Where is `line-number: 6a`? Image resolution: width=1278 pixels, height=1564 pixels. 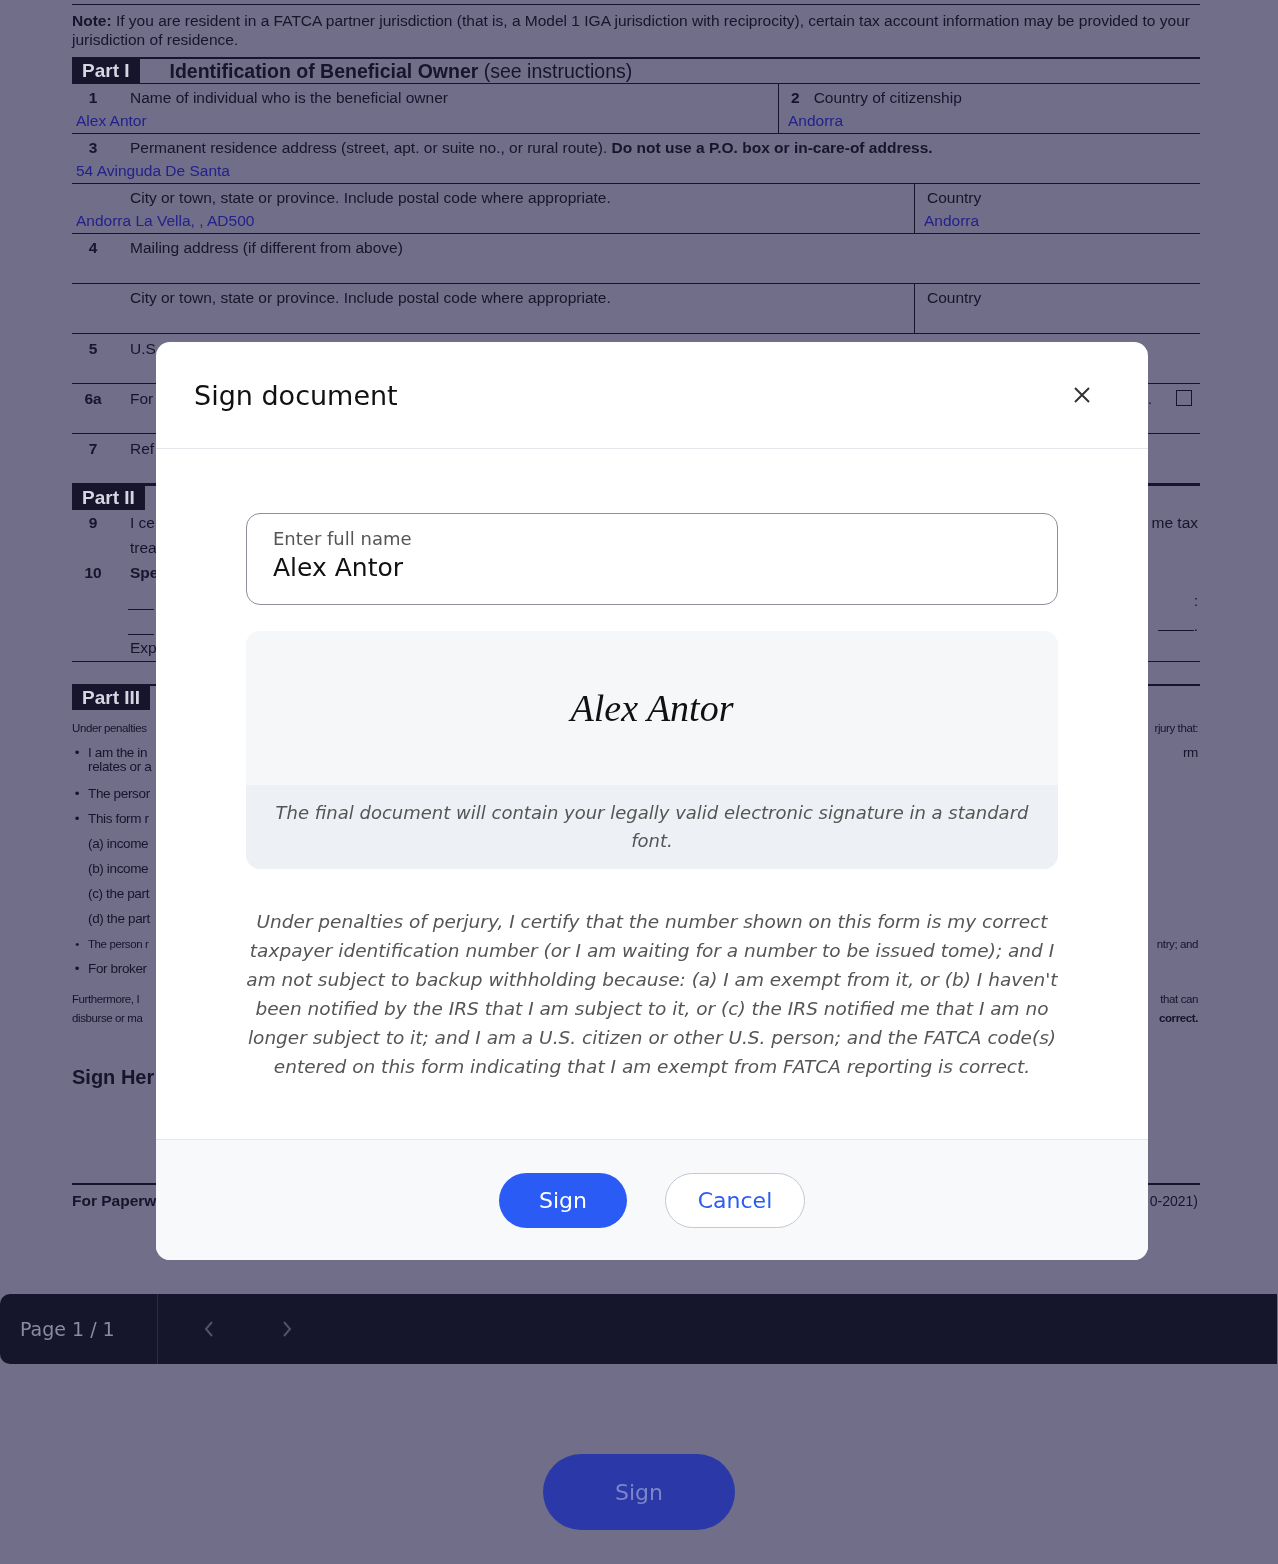
line-number: 6a is located at coordinates (93, 398).